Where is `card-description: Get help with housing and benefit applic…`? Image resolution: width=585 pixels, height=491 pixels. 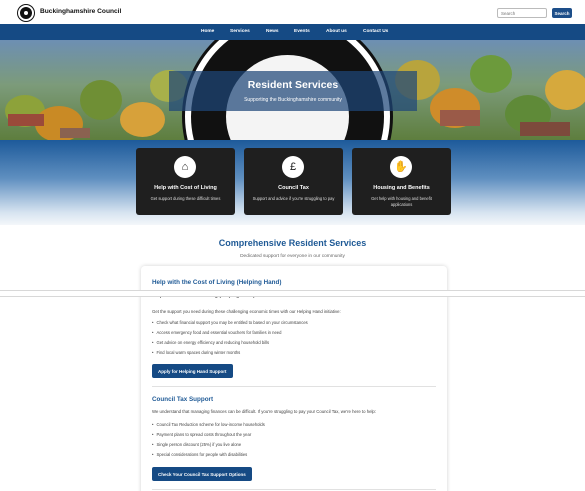 card-description: Get help with housing and benefit applic… is located at coordinates (401, 201).